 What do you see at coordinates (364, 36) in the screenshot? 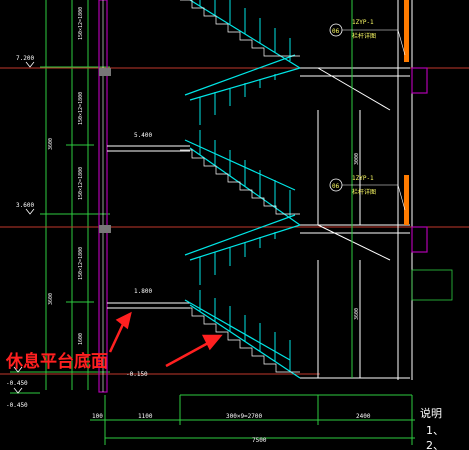
I see `handrail-sublabel-1: 栏杆详图` at bounding box center [364, 36].